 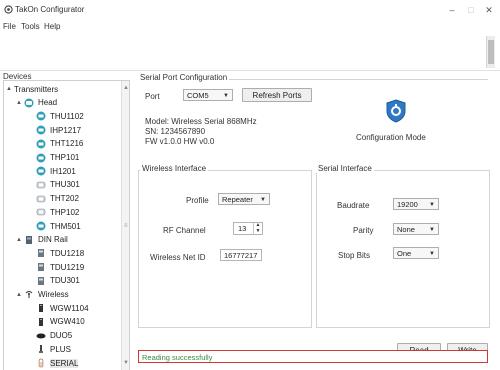 What do you see at coordinates (396, 111) in the screenshot?
I see `configuration-mode-icon` at bounding box center [396, 111].